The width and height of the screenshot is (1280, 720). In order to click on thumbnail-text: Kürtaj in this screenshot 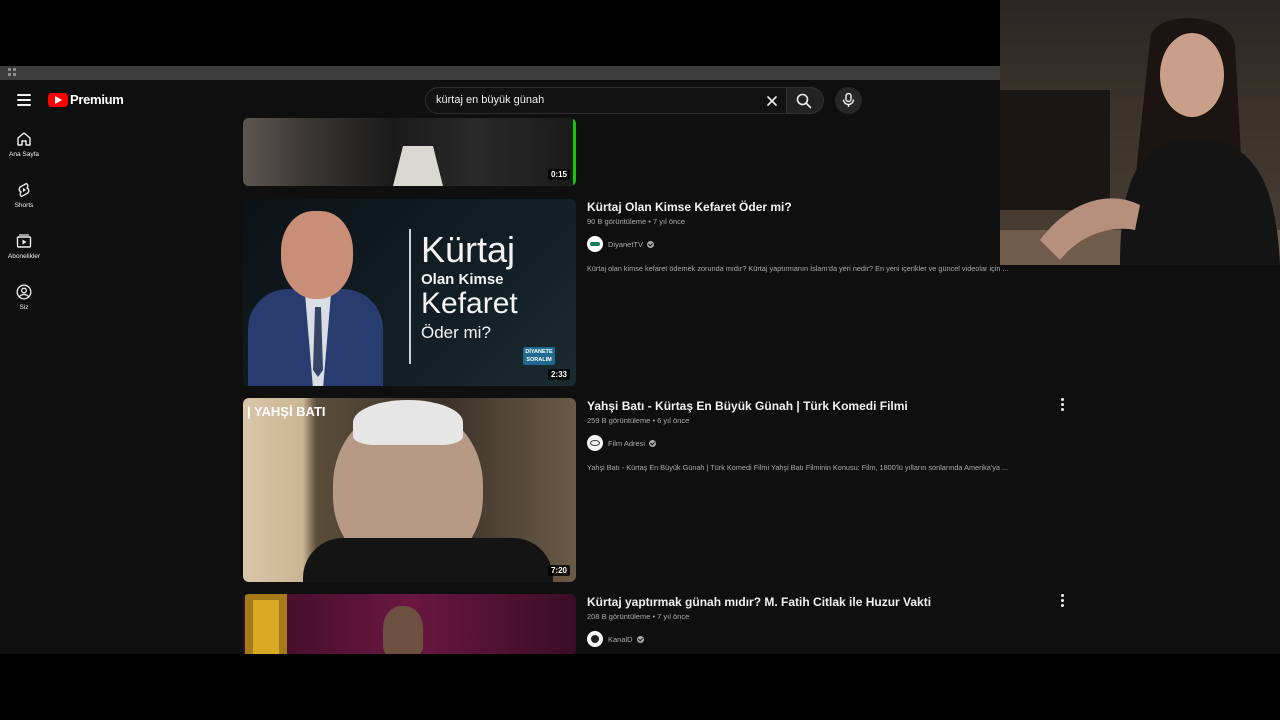, I will do `click(468, 249)`.